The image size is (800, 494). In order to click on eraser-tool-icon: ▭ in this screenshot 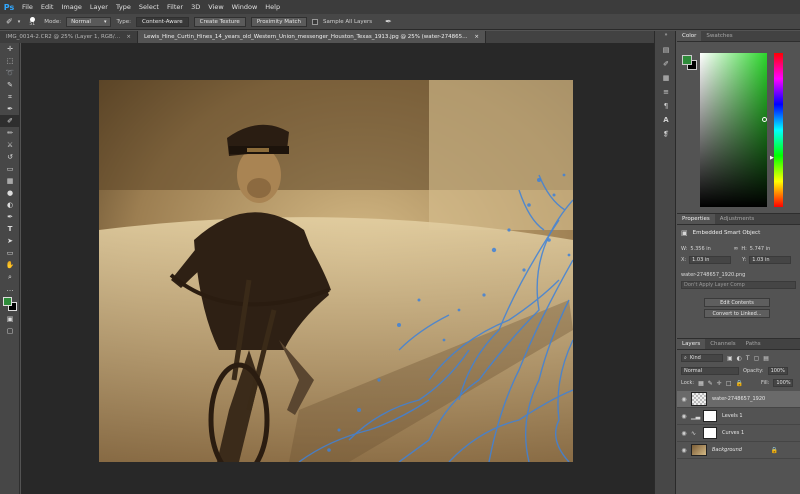, I will do `click(10, 169)`.